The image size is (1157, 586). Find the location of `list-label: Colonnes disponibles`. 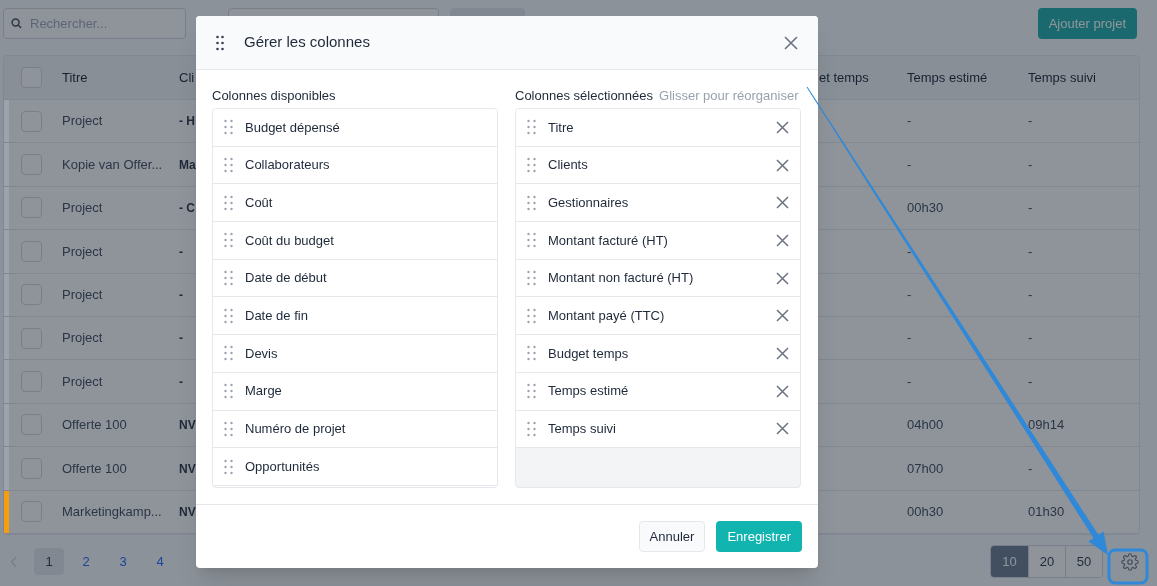

list-label: Colonnes disponibles is located at coordinates (274, 96).